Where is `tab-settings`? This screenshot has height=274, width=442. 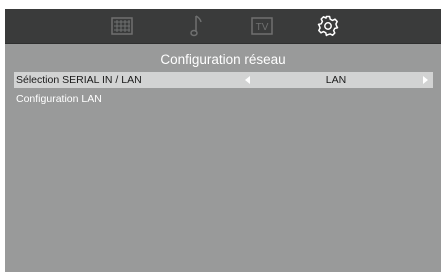
tab-settings is located at coordinates (328, 26).